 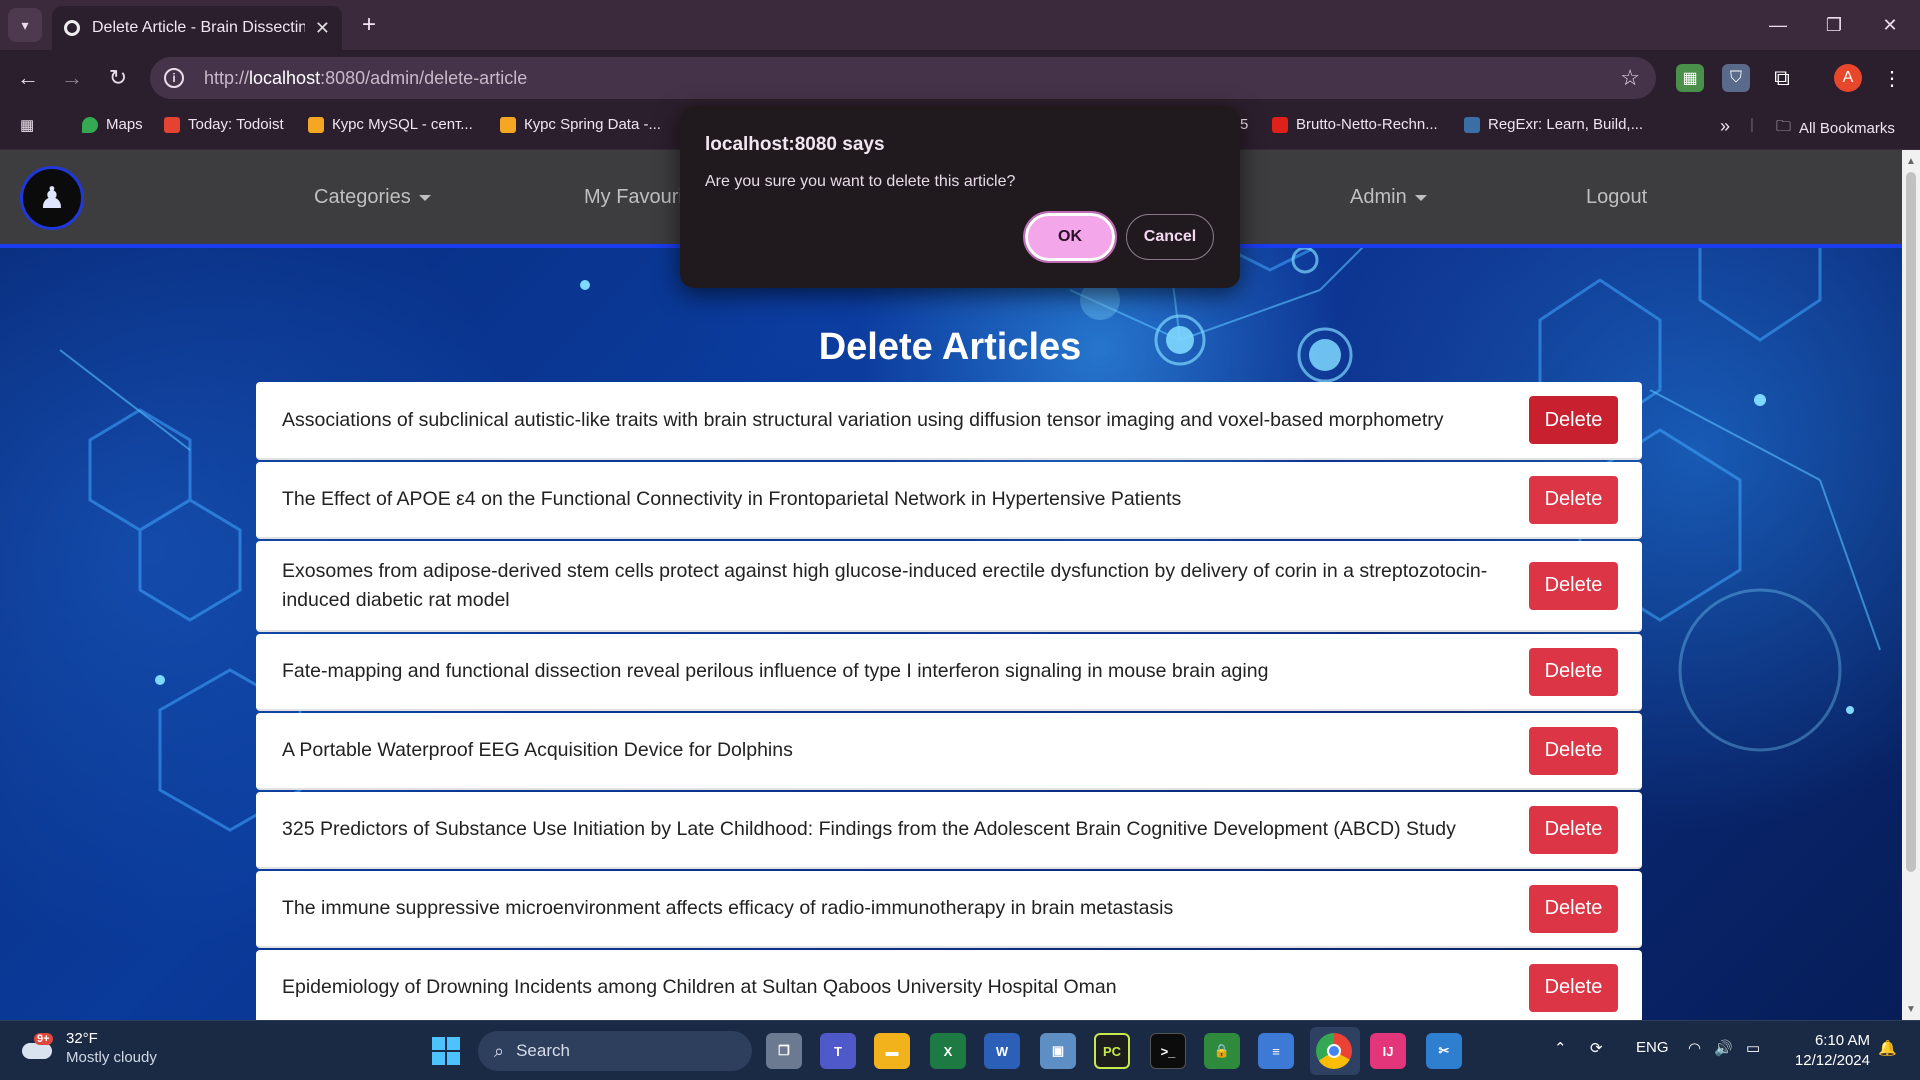 What do you see at coordinates (1725, 126) in the screenshot?
I see `more-bookmarks-icon: »` at bounding box center [1725, 126].